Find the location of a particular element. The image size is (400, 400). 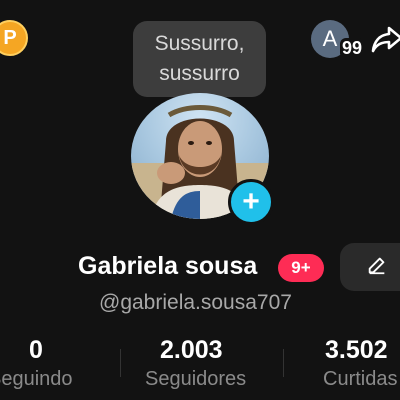

following-label: Seguindo is located at coordinates (36, 379).